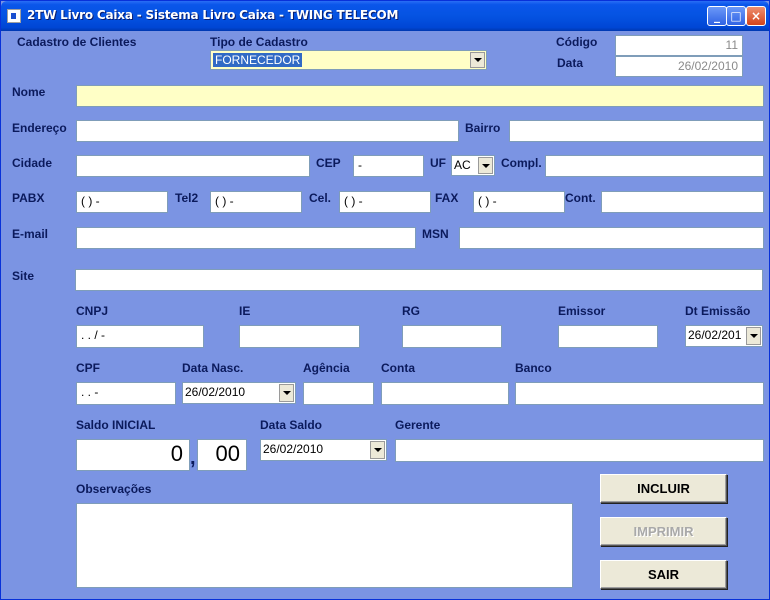 This screenshot has height=600, width=770. Describe the element at coordinates (579, 450) in the screenshot. I see `gerente-input` at that location.